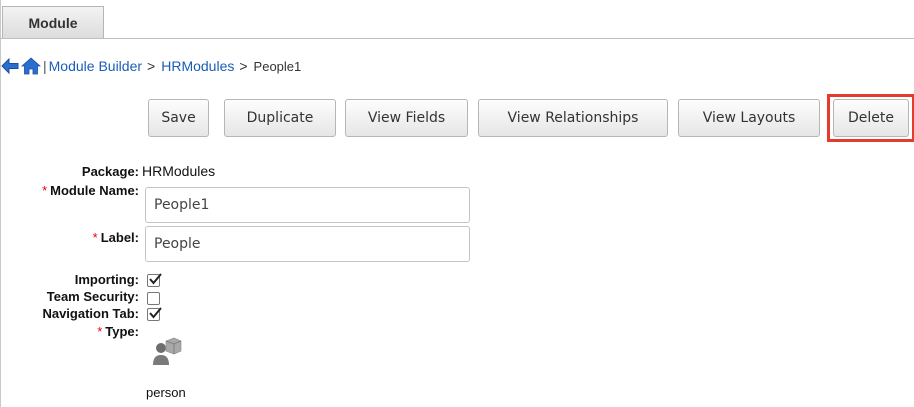 The height and width of the screenshot is (407, 914). I want to click on breadcrumb-hrmodules: HRModules, so click(197, 66).